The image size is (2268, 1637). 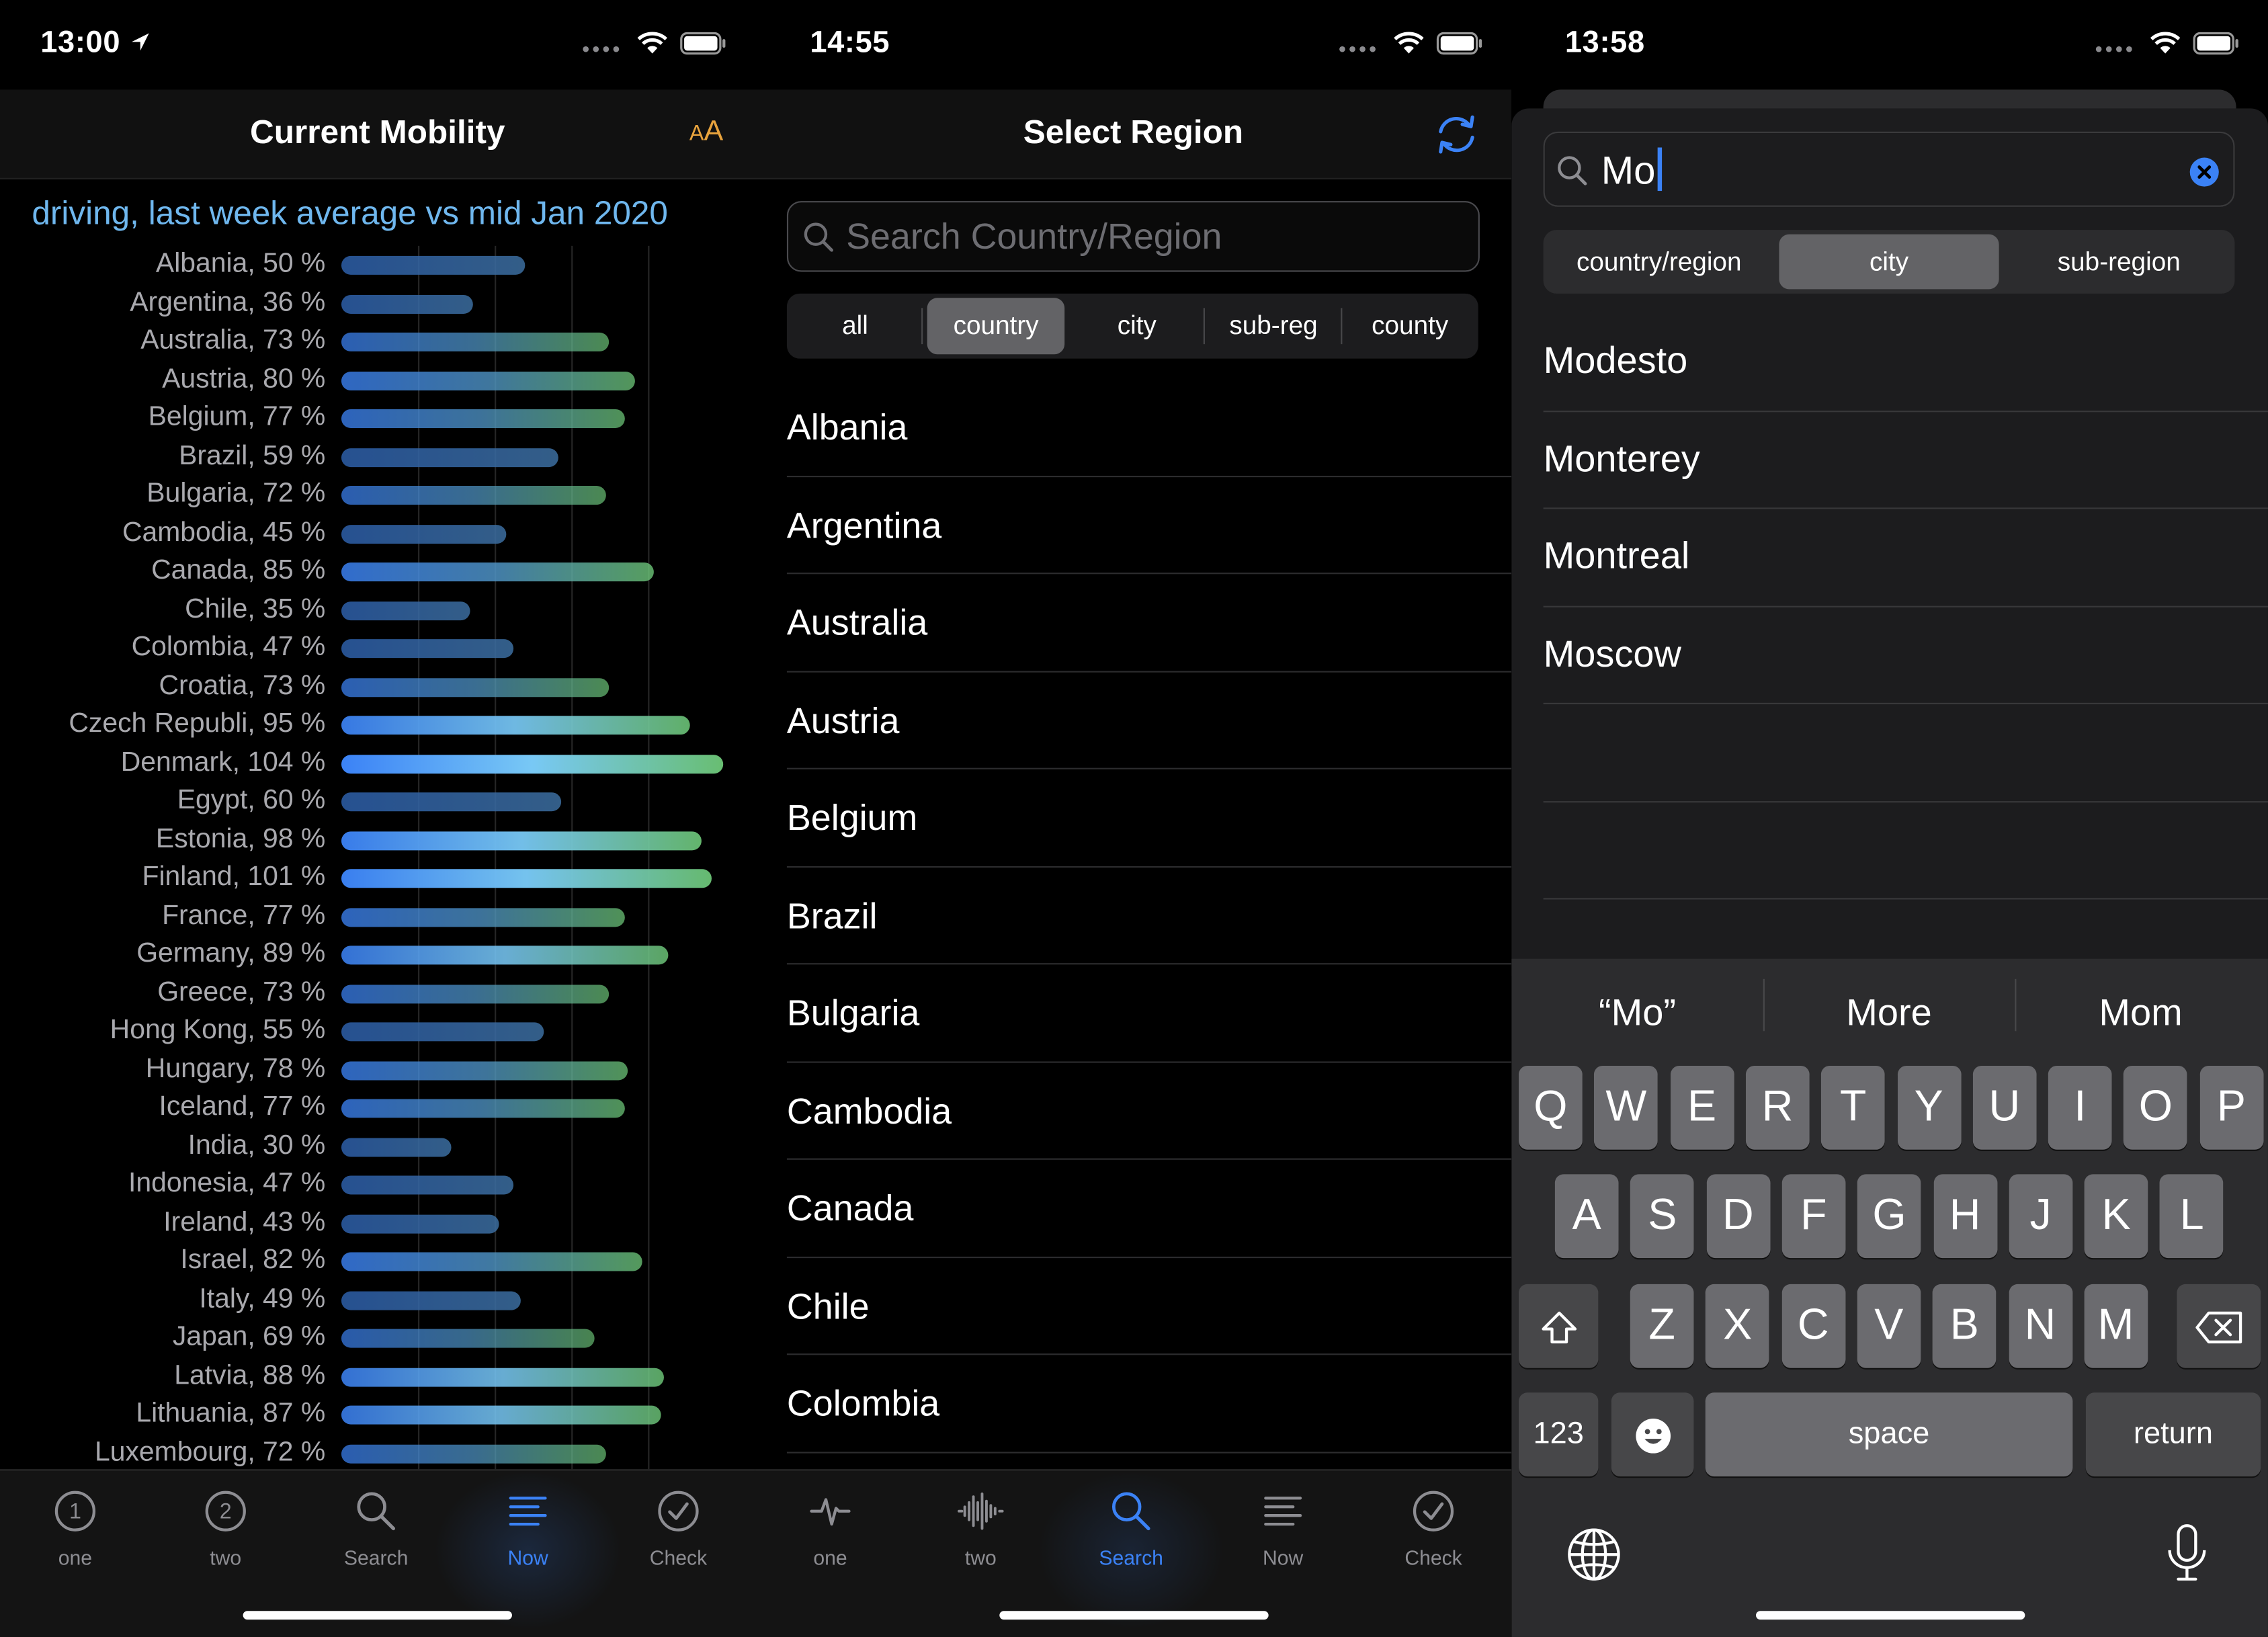 What do you see at coordinates (2231, 1108) in the screenshot?
I see `key-p: P` at bounding box center [2231, 1108].